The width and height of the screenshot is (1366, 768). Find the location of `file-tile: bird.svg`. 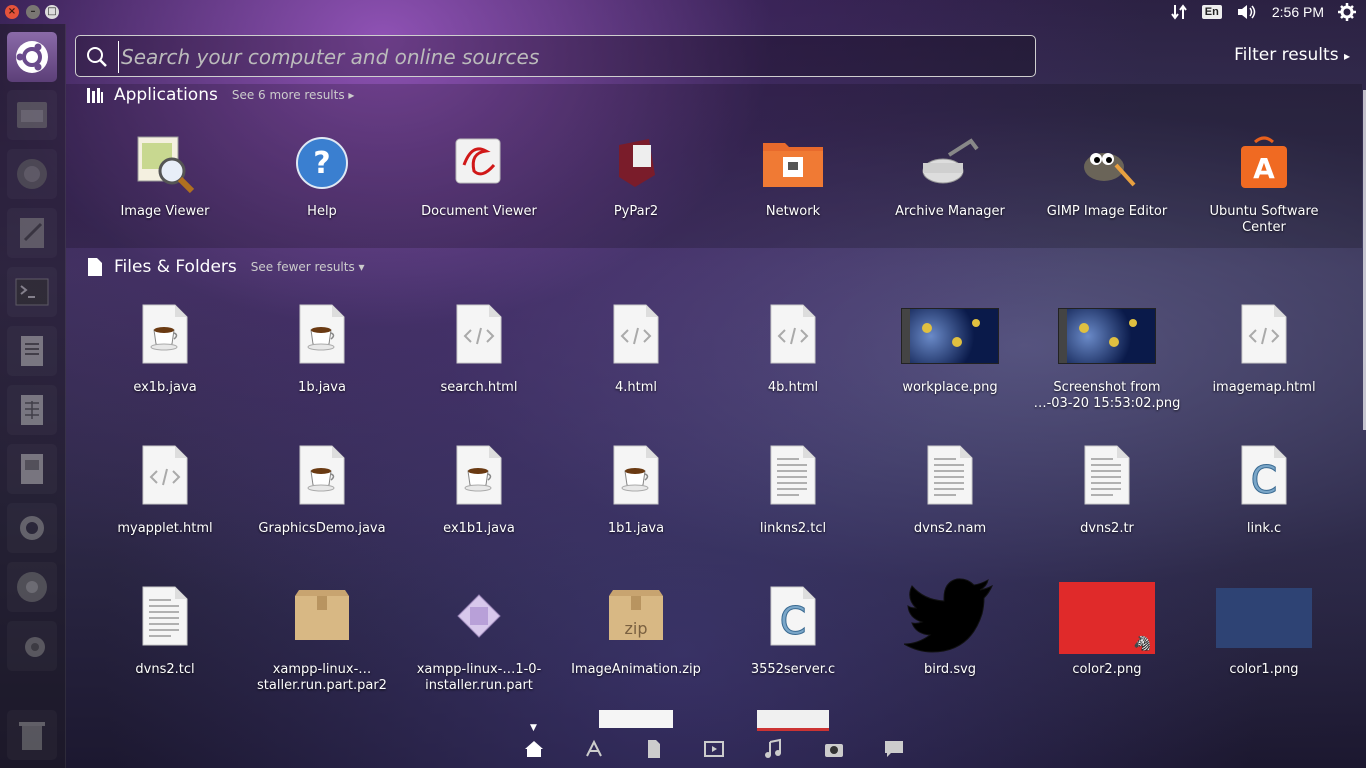

file-tile: bird.svg is located at coordinates (950, 628).